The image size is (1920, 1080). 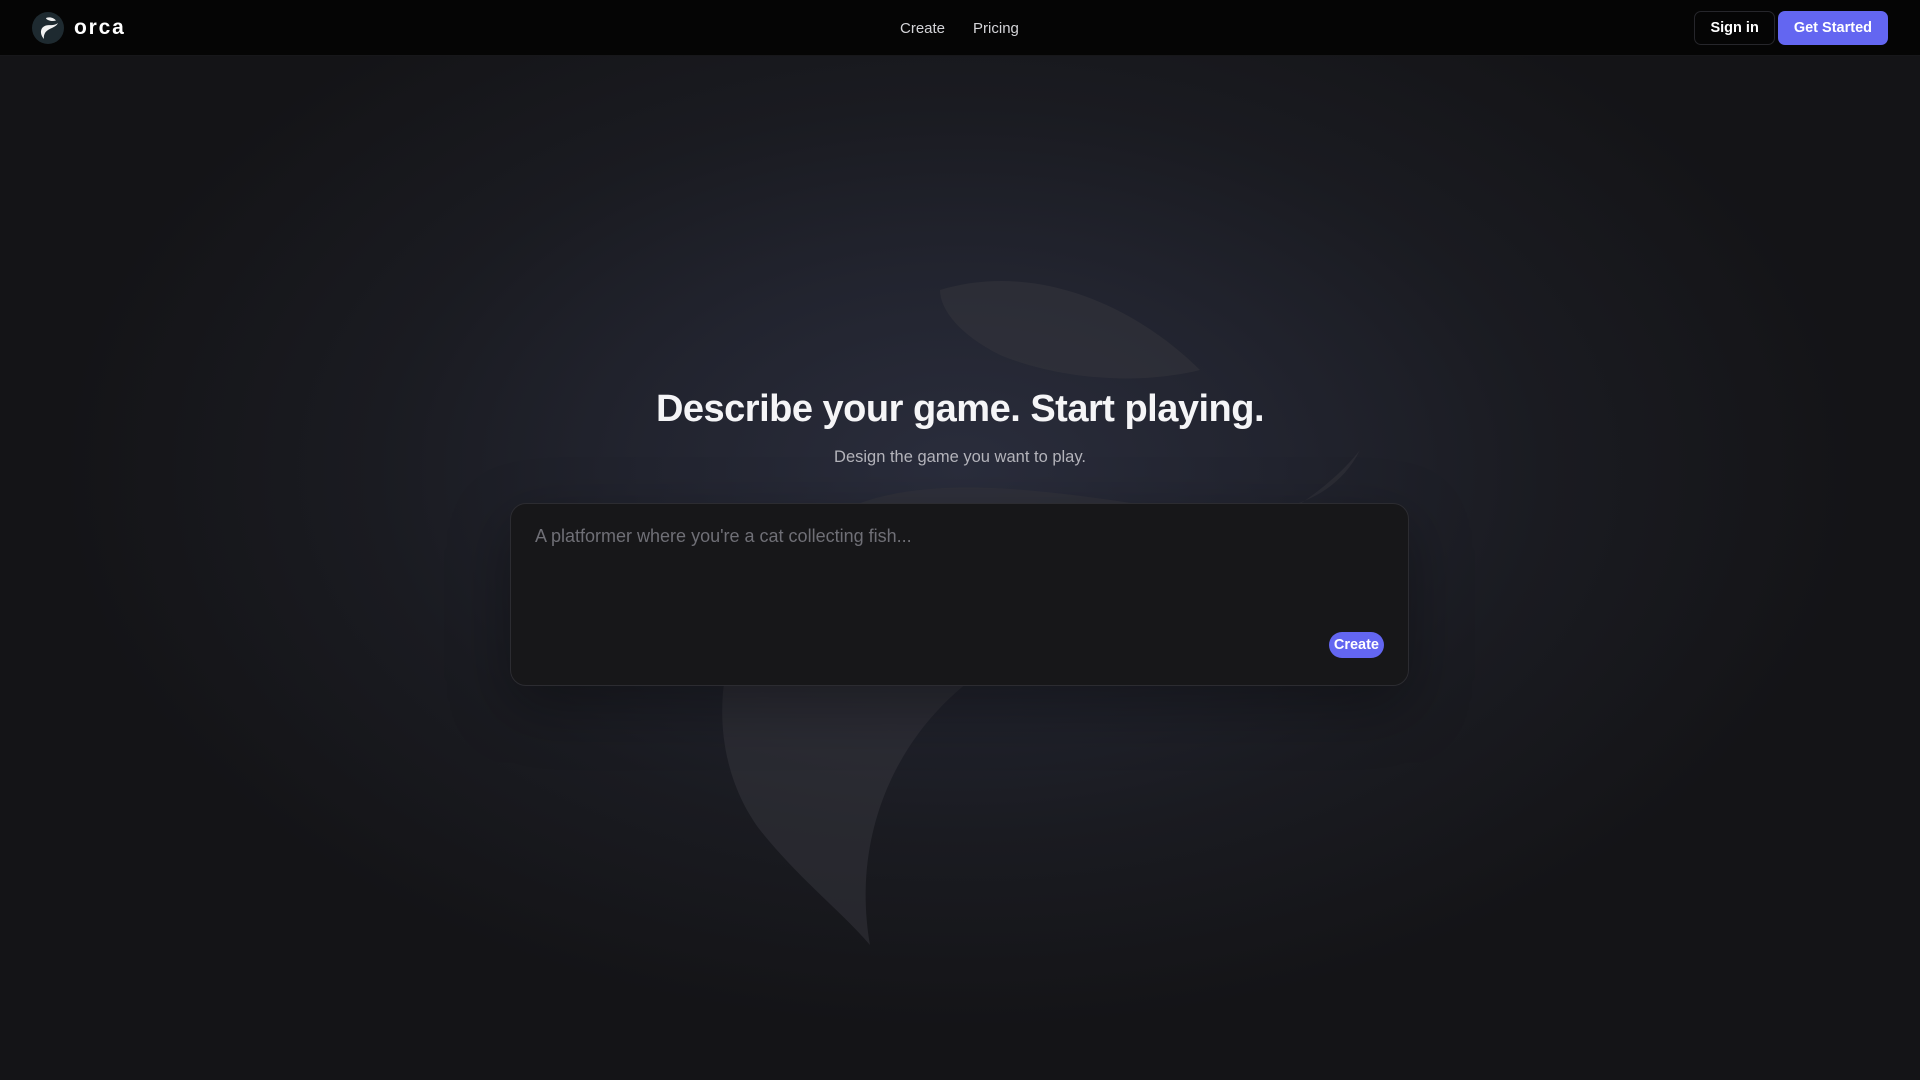 I want to click on hero-subtitle: Design the game you want to play., so click(x=960, y=457).